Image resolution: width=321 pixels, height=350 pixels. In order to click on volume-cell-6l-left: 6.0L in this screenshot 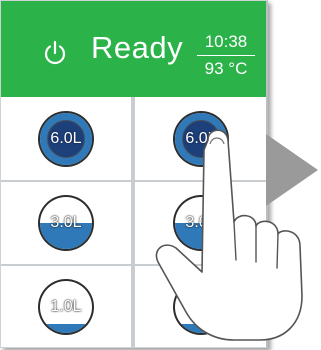, I will do `click(67, 138)`.